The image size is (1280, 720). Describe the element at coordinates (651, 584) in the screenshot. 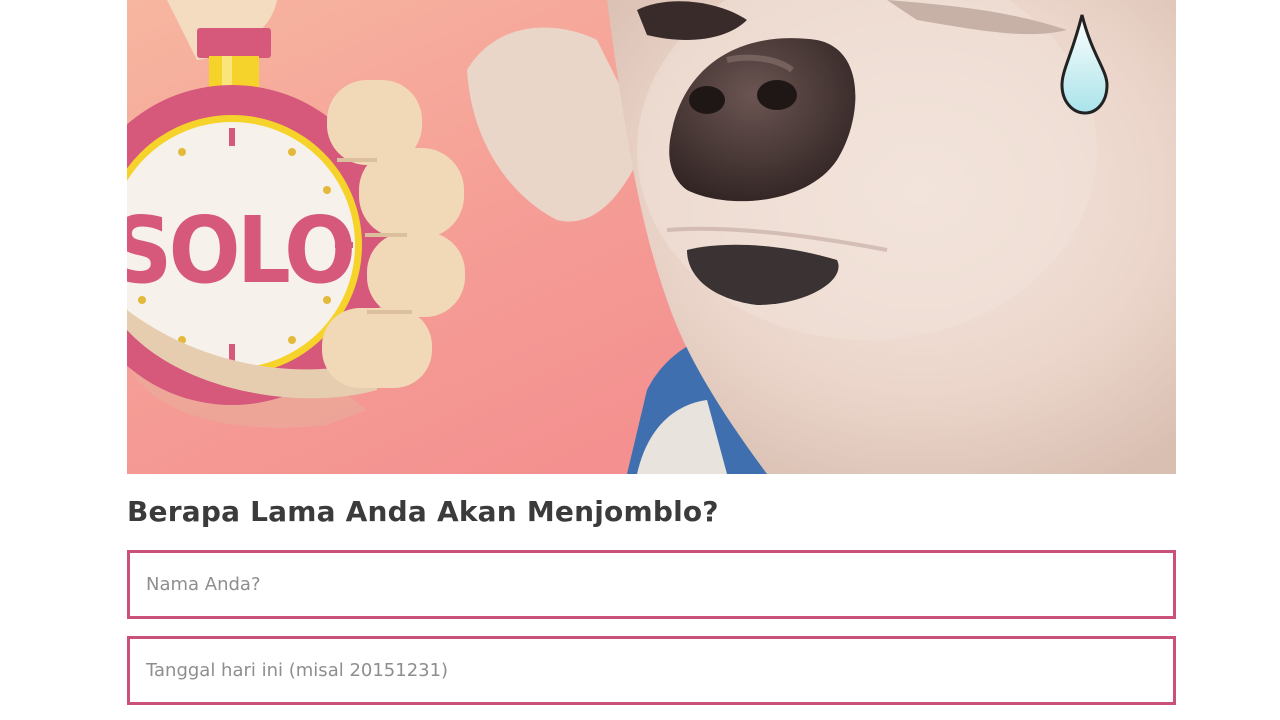

I see `name-input` at that location.